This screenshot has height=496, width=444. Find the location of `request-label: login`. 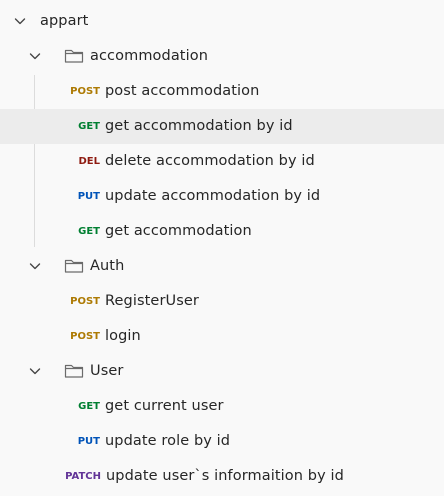

request-label: login is located at coordinates (123, 336).